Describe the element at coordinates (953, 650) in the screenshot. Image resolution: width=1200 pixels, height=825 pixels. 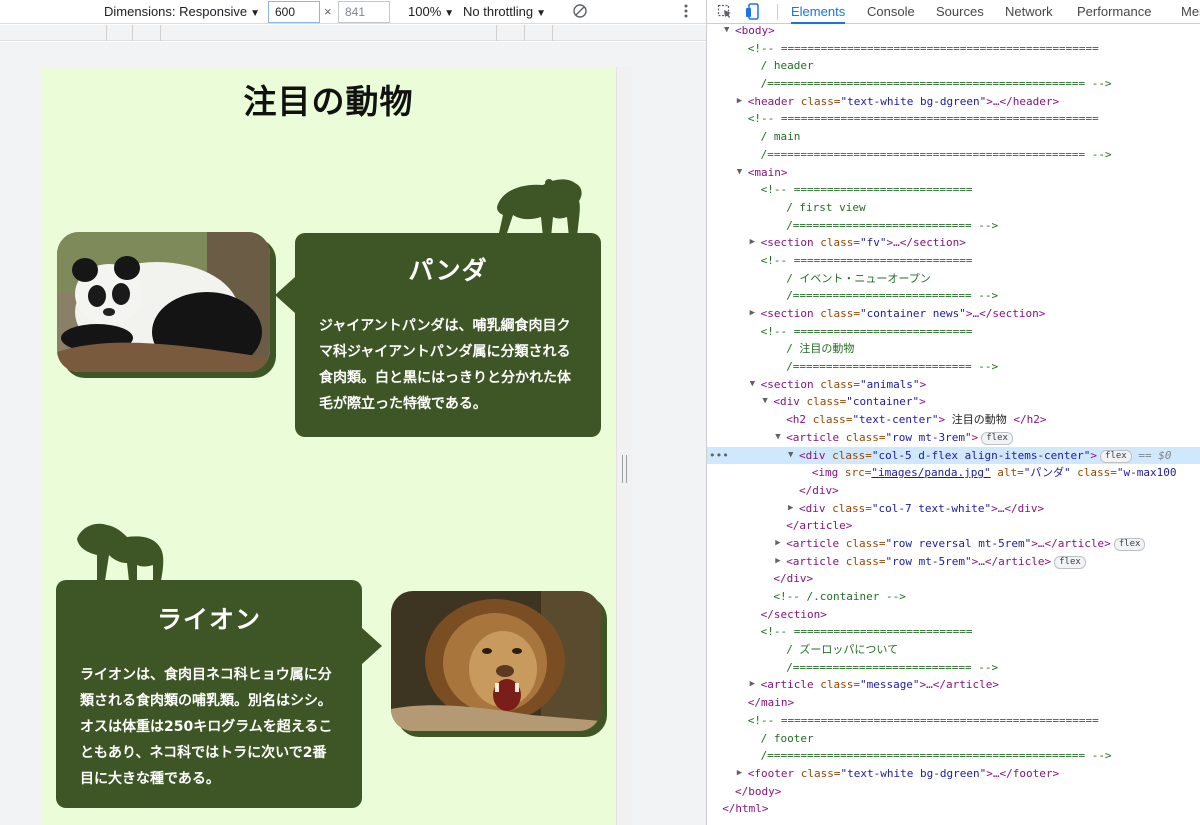
I see `dom-node-line: / ズーロッパについて` at that location.